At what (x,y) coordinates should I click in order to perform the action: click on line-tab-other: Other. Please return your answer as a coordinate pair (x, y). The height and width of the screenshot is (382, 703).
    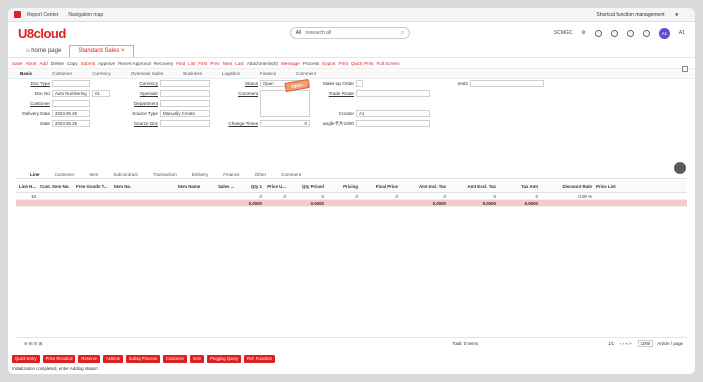
    Looking at the image, I should click on (261, 174).